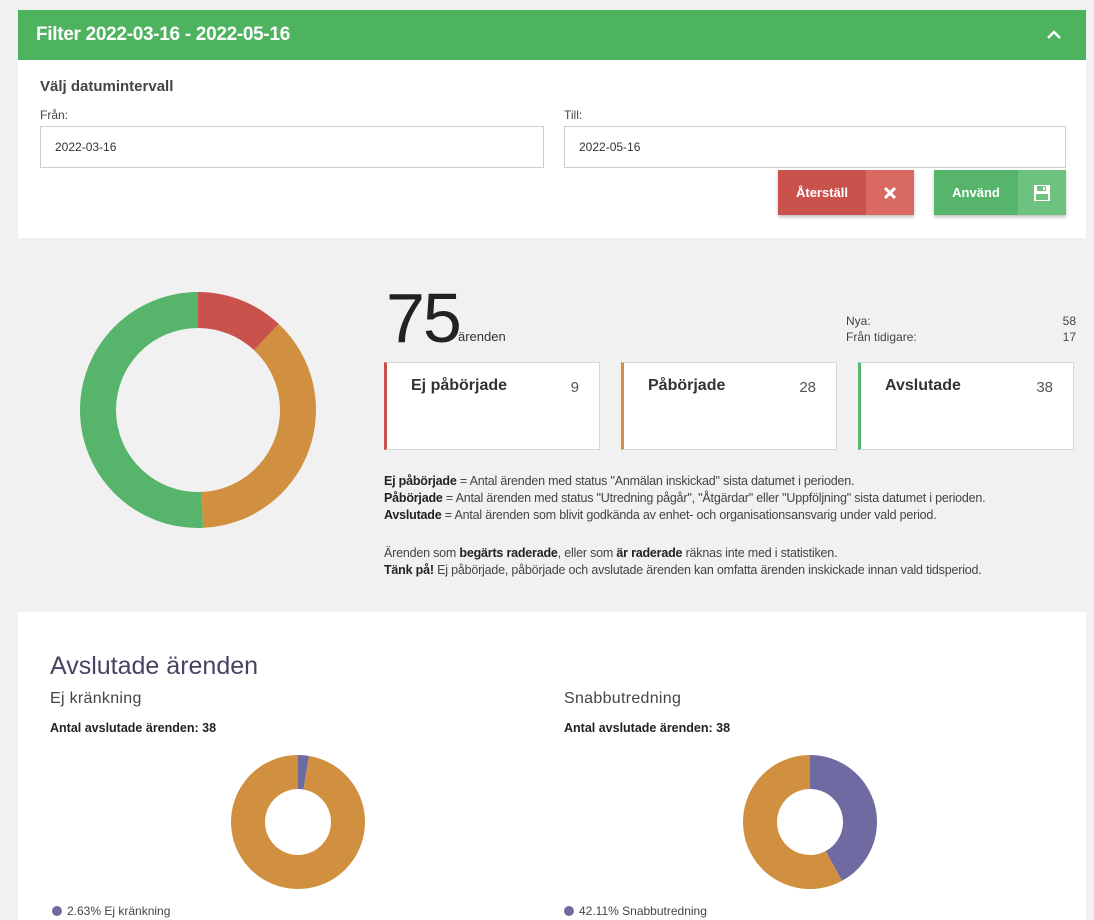 The height and width of the screenshot is (920, 1094). Describe the element at coordinates (259, 425) in the screenshot. I see `slice-started` at that location.